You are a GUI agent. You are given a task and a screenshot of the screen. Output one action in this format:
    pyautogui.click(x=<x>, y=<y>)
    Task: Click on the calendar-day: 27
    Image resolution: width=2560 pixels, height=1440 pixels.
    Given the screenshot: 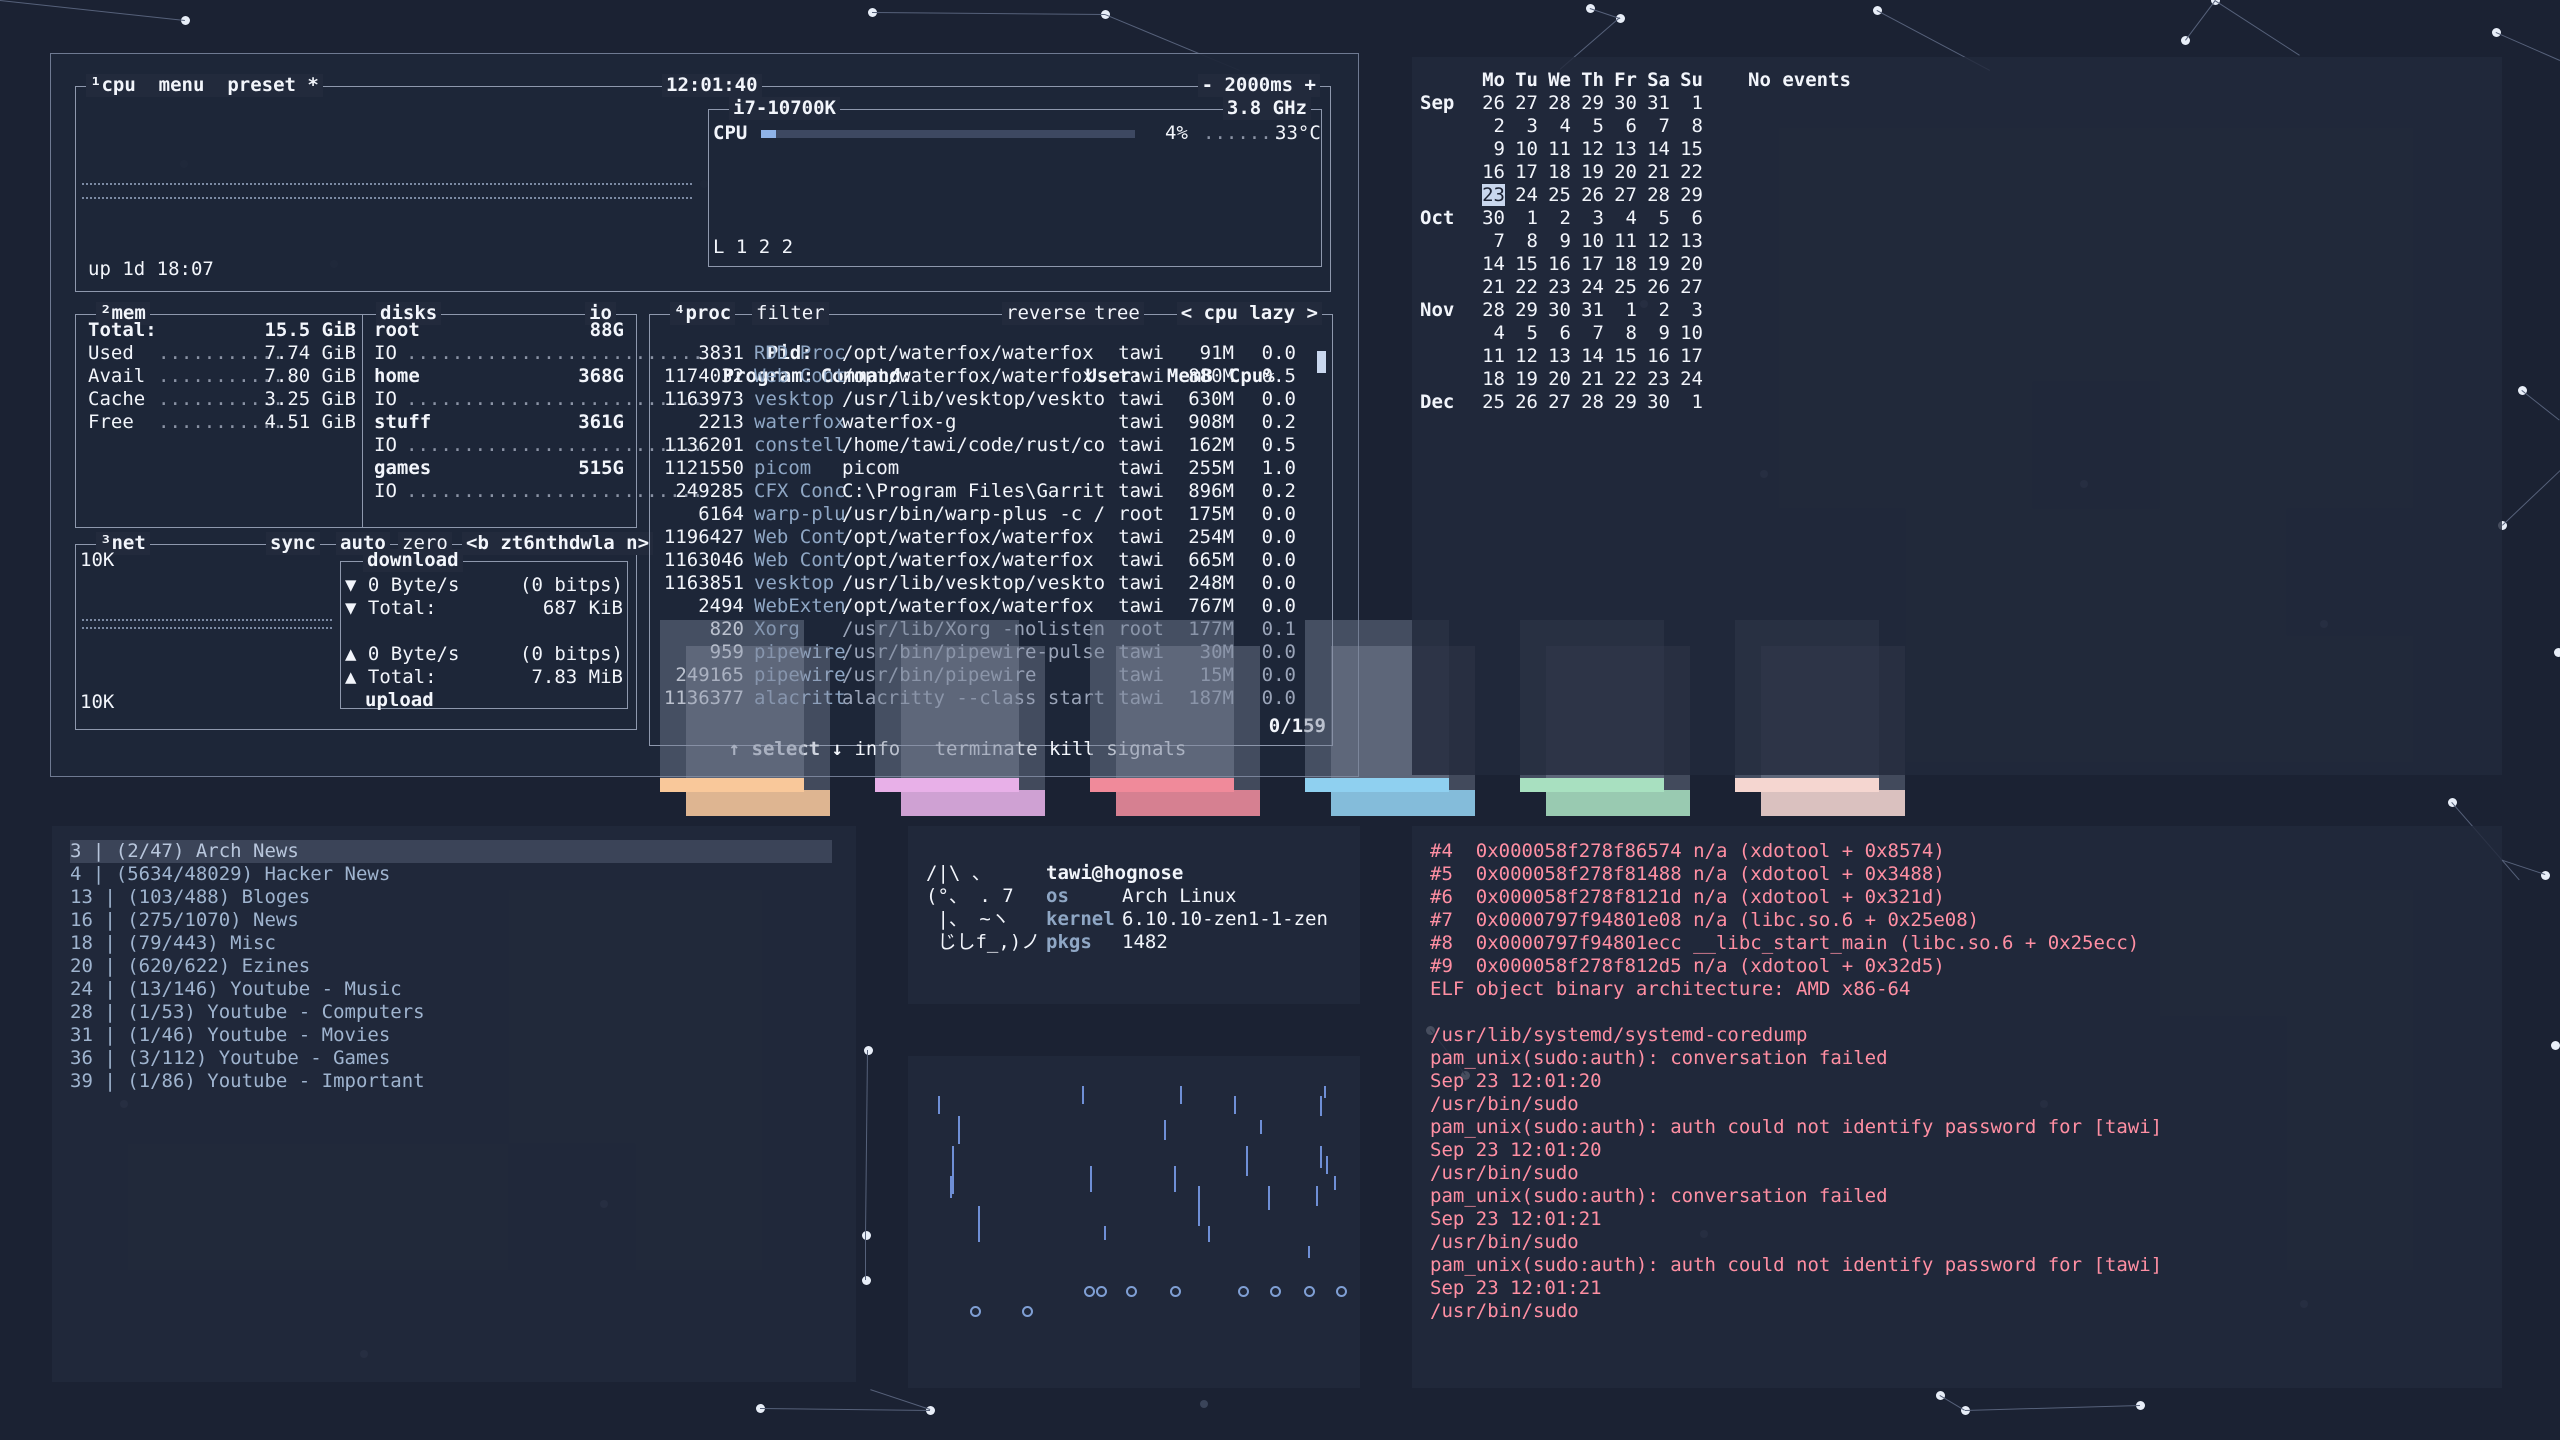 What is the action you would take?
    pyautogui.click(x=1521, y=103)
    